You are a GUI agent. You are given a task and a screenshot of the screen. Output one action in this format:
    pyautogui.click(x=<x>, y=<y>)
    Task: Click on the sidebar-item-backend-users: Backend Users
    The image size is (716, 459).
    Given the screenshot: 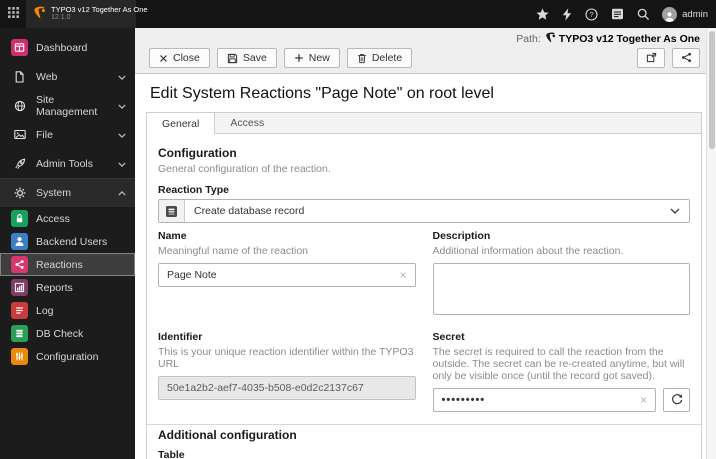 What is the action you would take?
    pyautogui.click(x=67, y=241)
    